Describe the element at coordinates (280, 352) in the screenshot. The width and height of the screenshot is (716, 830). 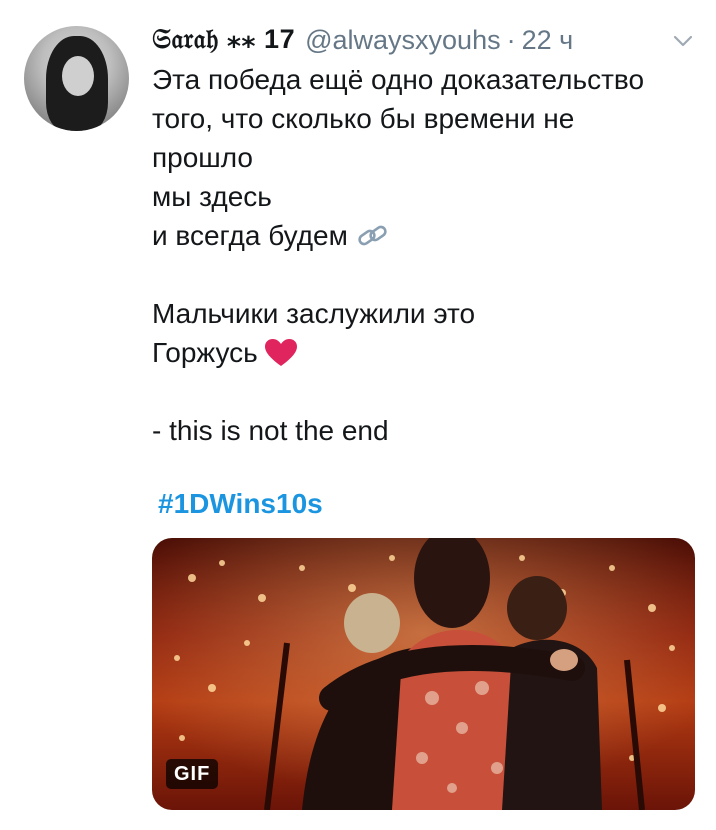
I see `heart-icon` at that location.